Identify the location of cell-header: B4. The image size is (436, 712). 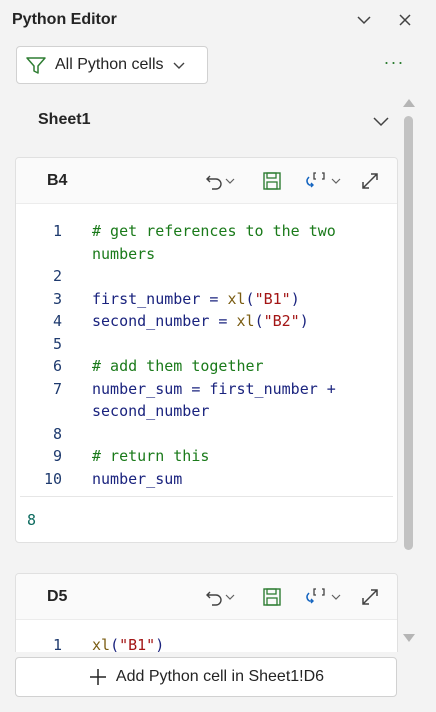
(206, 181).